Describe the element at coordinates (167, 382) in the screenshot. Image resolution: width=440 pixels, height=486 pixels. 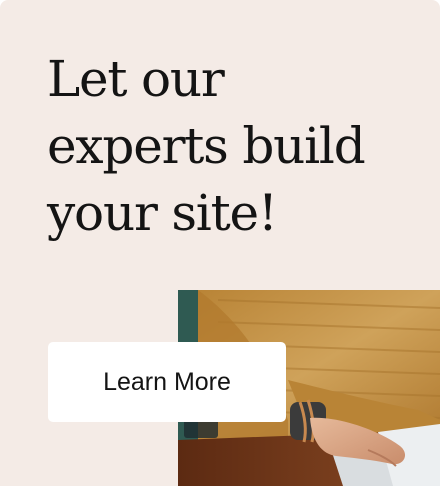
I see `learn-more-button: Learn More` at that location.